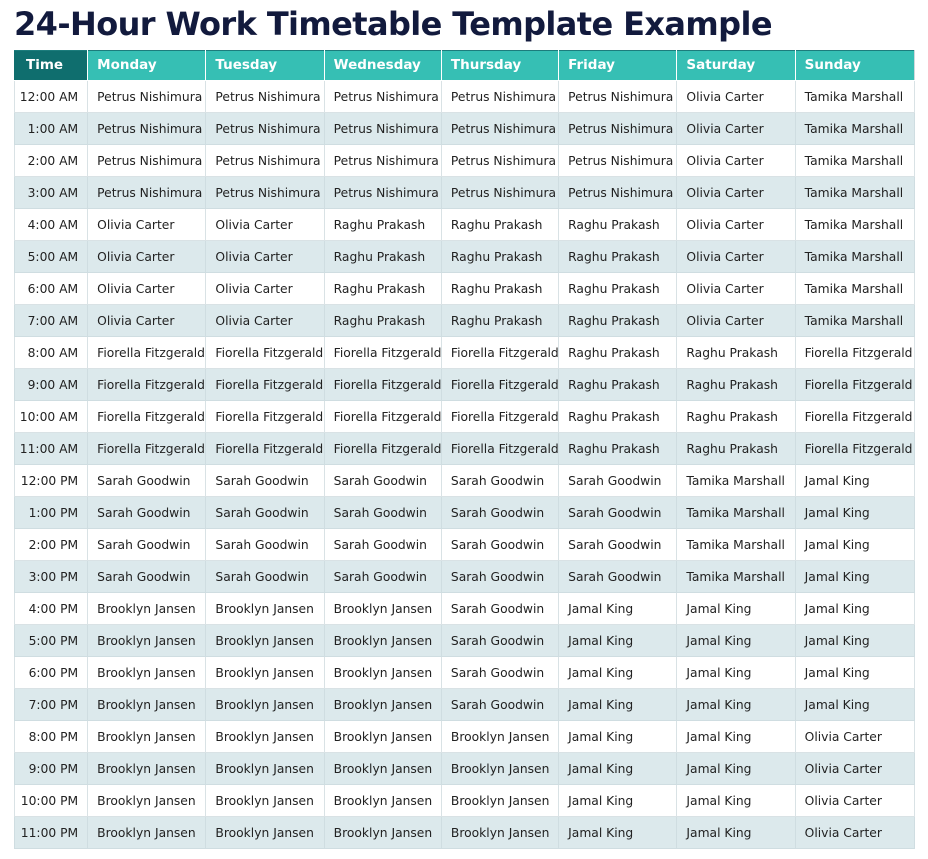 This screenshot has width=928, height=859. What do you see at coordinates (147, 65) in the screenshot?
I see `column-header-monday: Monday` at bounding box center [147, 65].